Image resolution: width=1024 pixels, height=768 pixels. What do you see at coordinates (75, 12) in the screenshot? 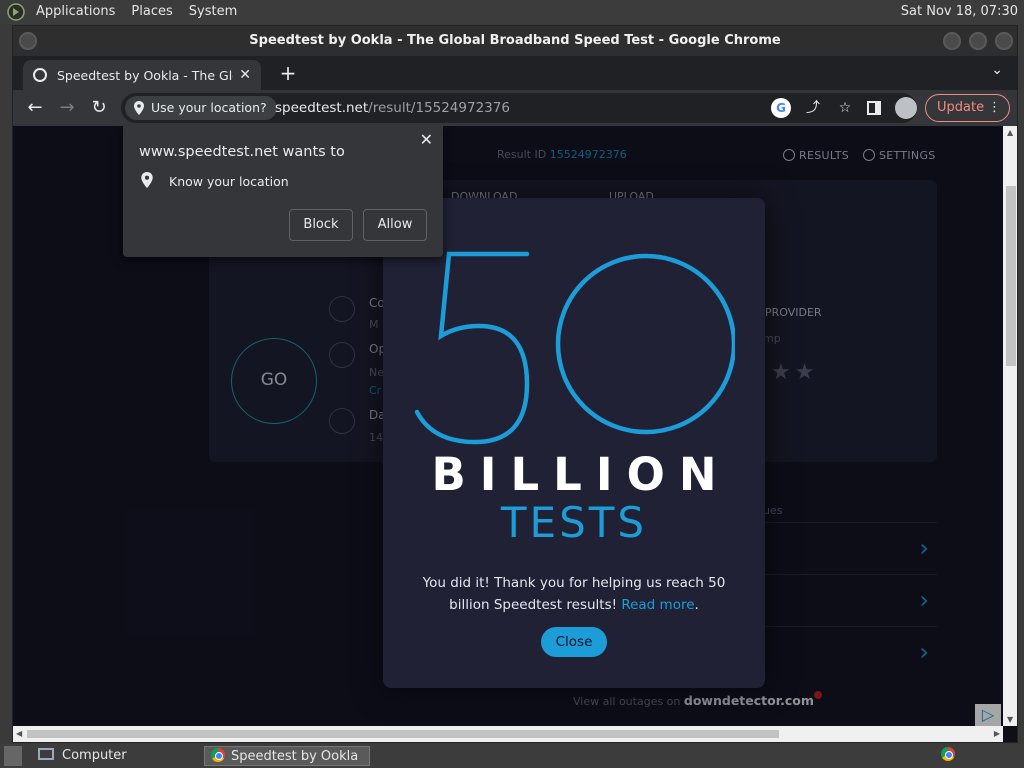
I see `menu-applications: Applications` at bounding box center [75, 12].